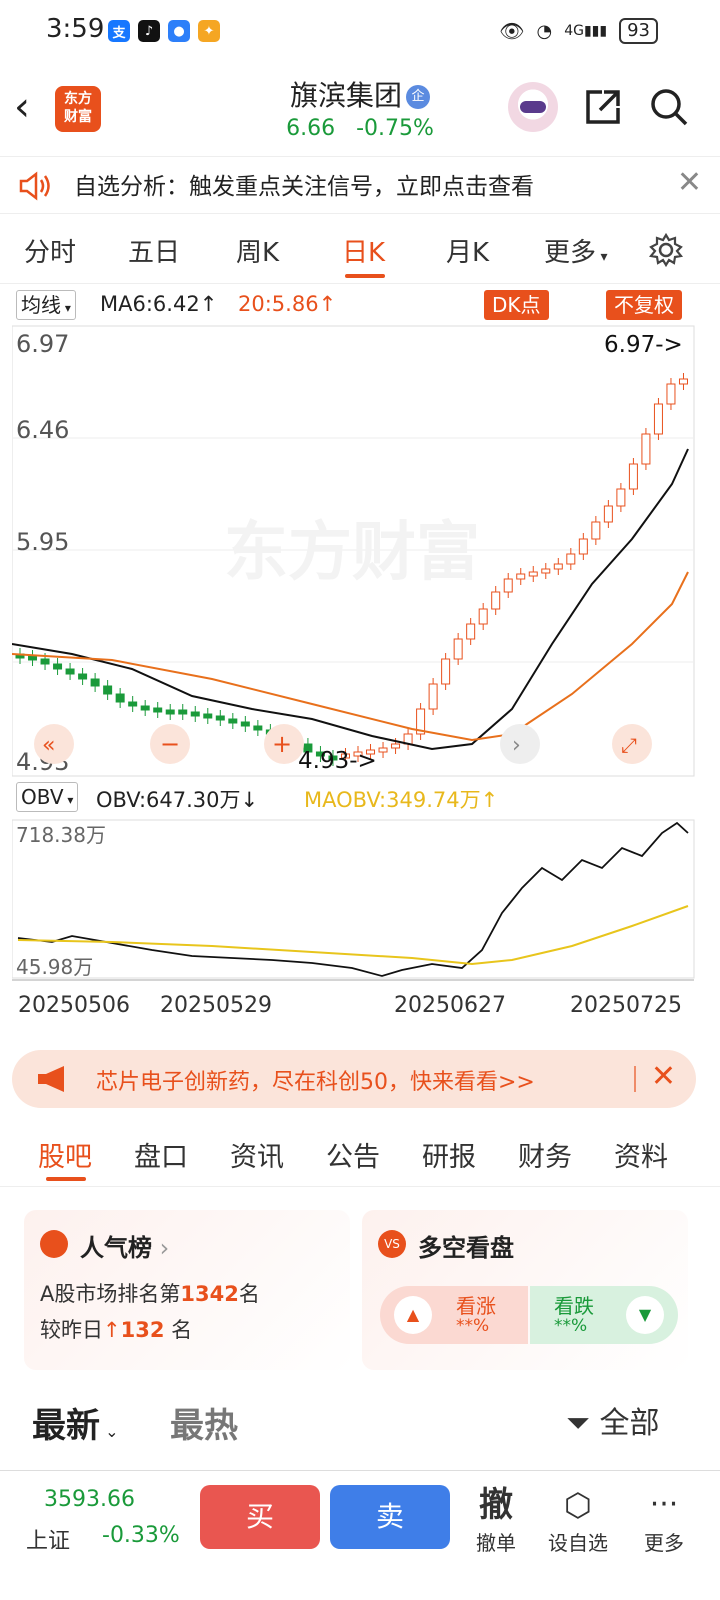 The height and width of the screenshot is (1600, 720). Describe the element at coordinates (449, 1154) in the screenshot. I see `tab-research: 研报` at that location.